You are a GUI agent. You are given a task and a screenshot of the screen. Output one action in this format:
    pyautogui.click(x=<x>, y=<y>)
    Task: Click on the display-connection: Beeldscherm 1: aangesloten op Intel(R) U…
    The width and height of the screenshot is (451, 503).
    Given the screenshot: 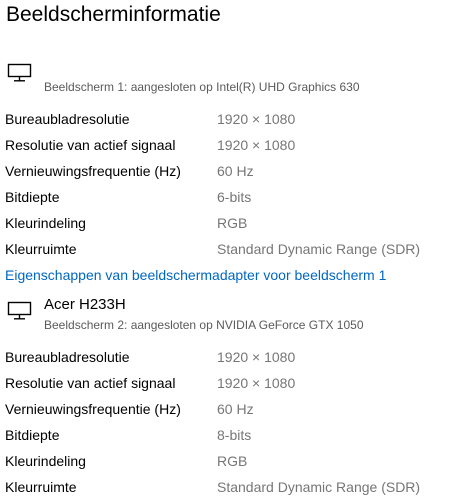 What is the action you would take?
    pyautogui.click(x=202, y=87)
    